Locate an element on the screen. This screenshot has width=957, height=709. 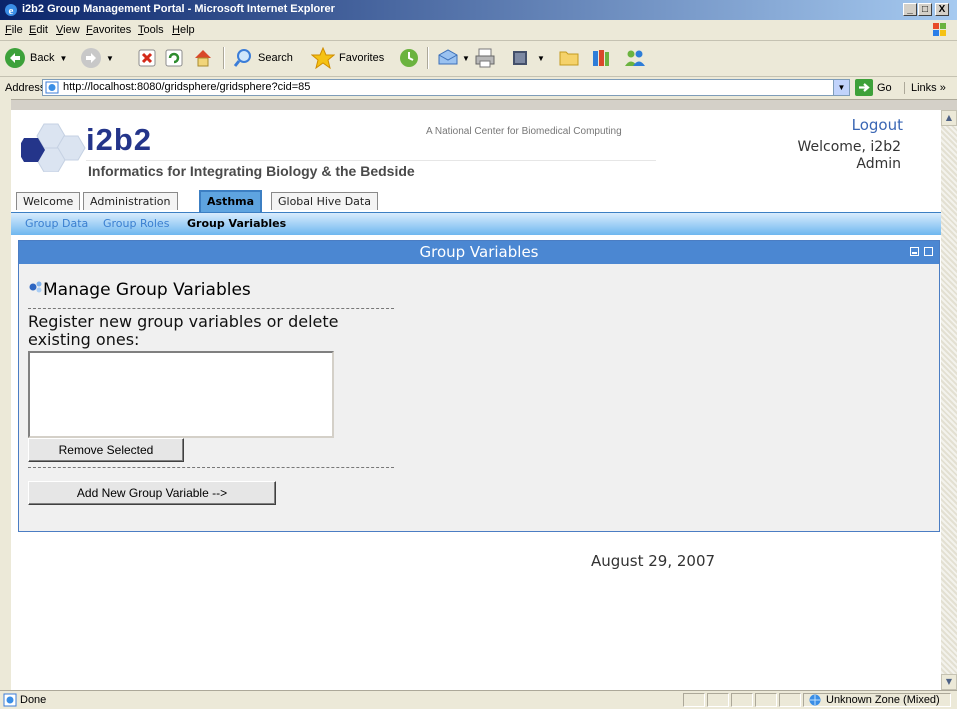
print-button is located at coordinates (485, 58).